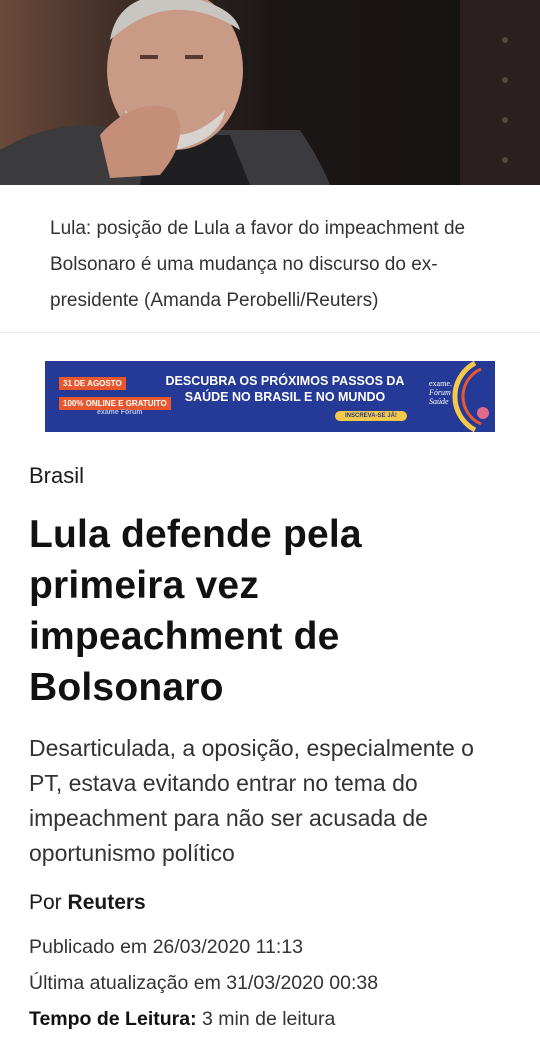  What do you see at coordinates (113, 1019) in the screenshot?
I see `reading-time-label: Tempo de Leitura:` at bounding box center [113, 1019].